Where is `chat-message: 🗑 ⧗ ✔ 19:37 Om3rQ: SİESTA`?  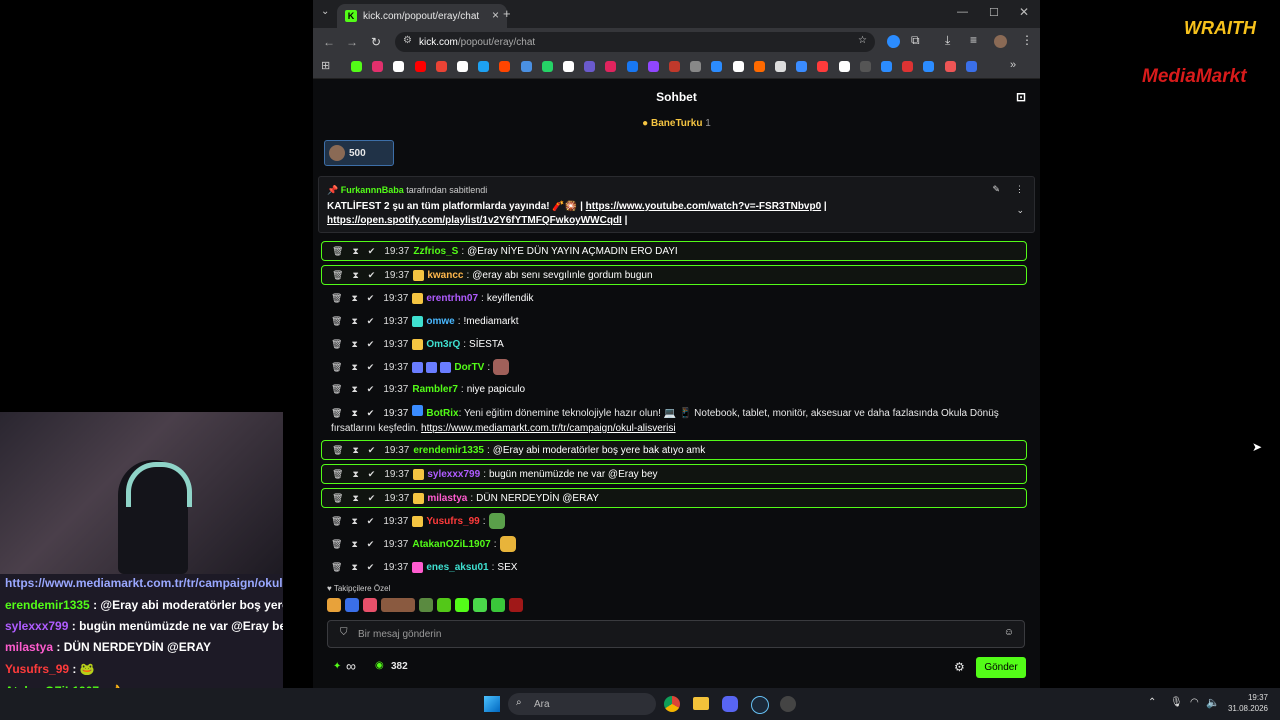 chat-message: 🗑 ⧗ ✔ 19:37 Om3rQ: SİESTA is located at coordinates (674, 344).